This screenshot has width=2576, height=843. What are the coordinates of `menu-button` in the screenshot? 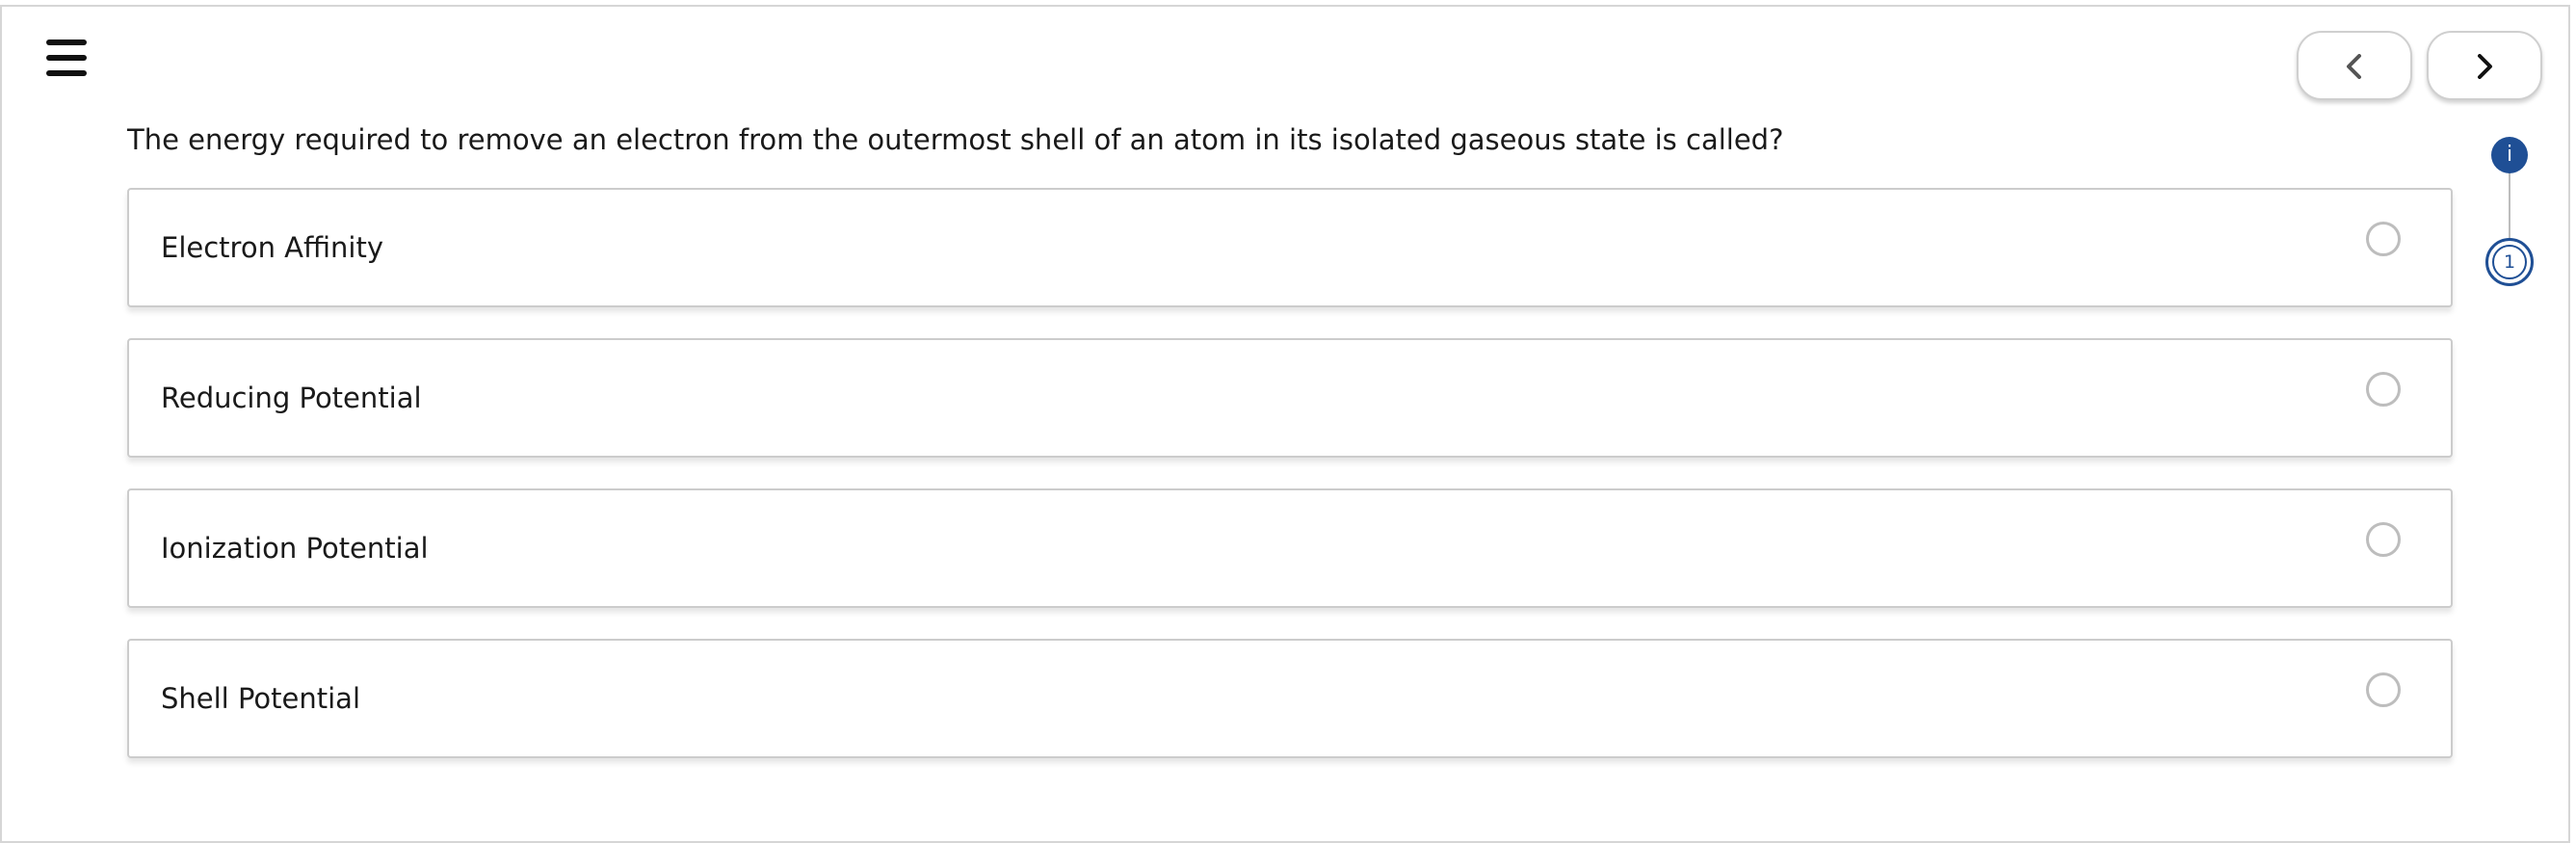 It's located at (68, 60).